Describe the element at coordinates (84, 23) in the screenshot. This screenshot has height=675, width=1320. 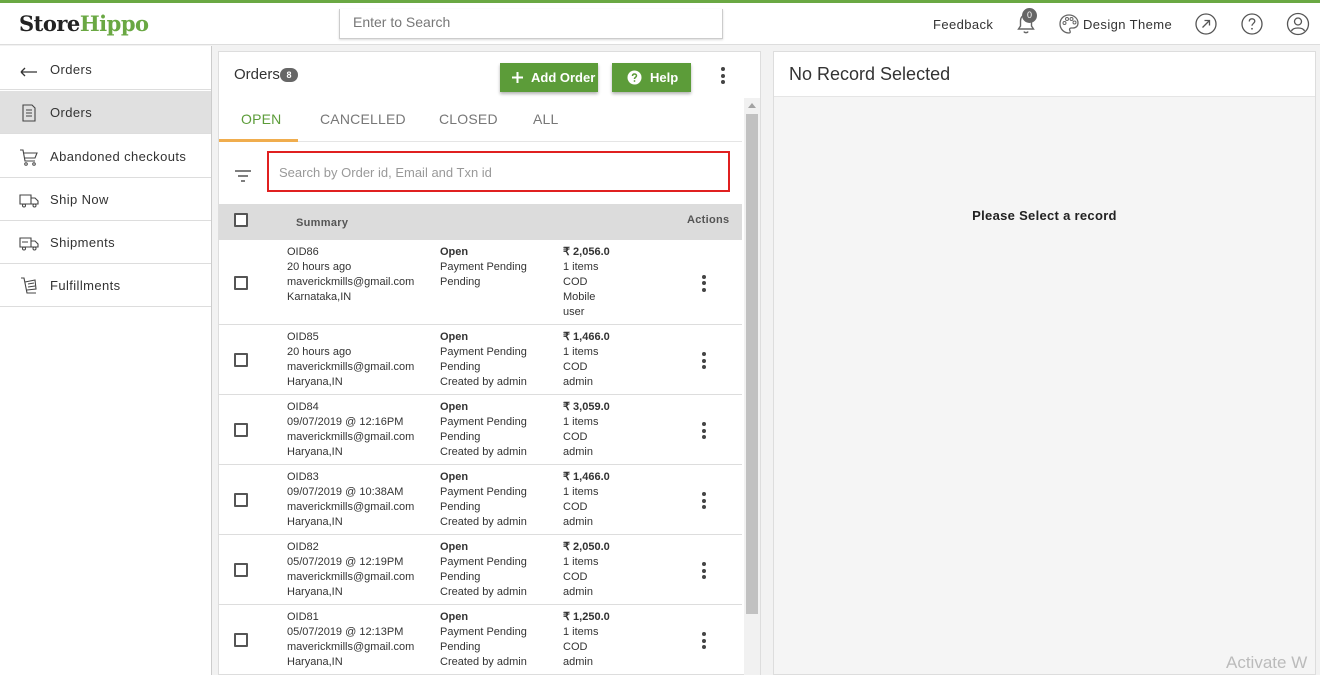
I see `storehippo-logo: StoreHippo` at that location.